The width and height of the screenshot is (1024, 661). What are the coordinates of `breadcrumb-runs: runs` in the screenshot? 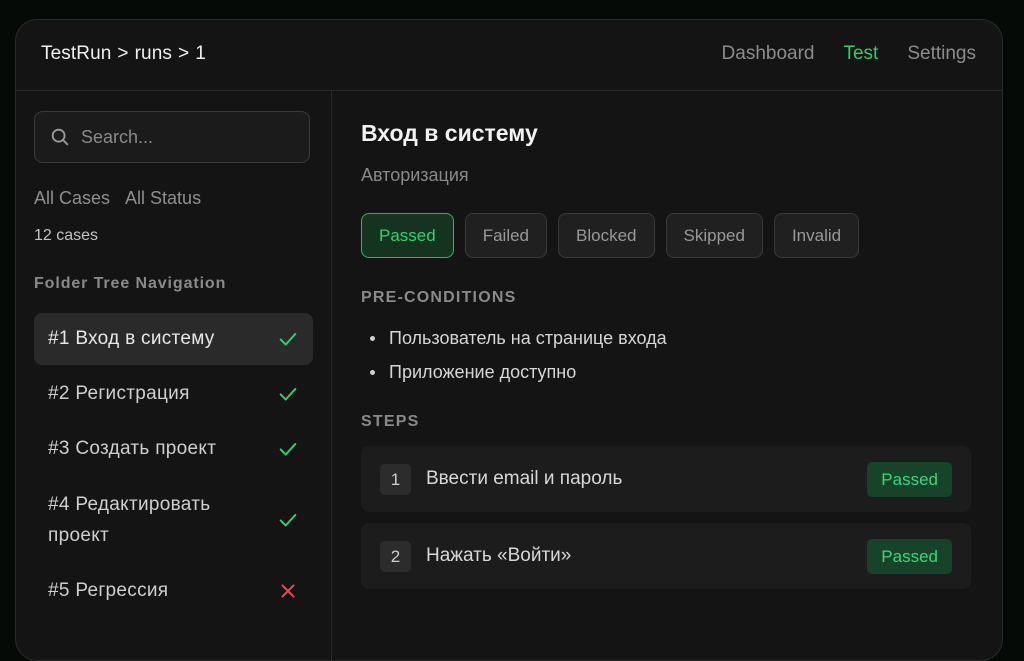 It's located at (153, 53).